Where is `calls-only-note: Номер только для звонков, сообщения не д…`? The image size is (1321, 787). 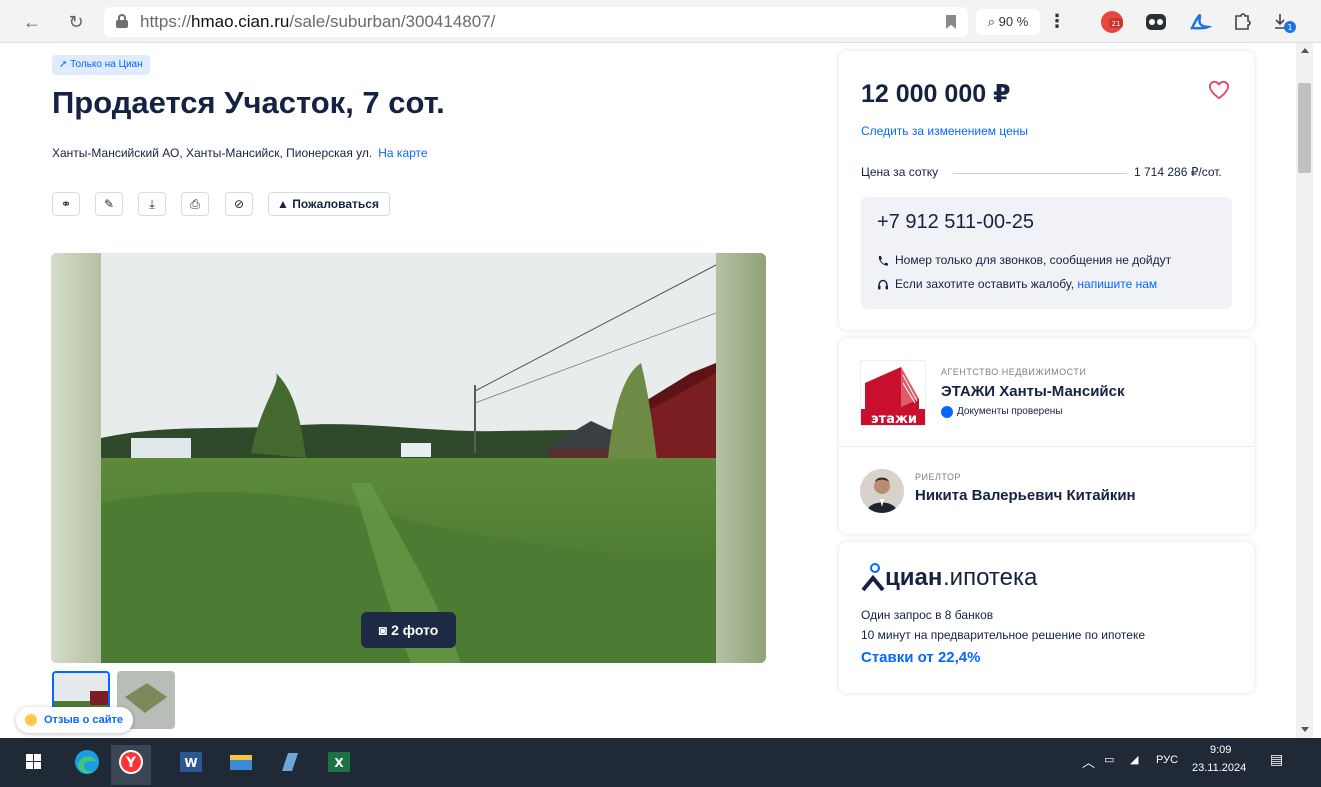 calls-only-note: Номер только для звонков, сообщения не д… is located at coordinates (1033, 260).